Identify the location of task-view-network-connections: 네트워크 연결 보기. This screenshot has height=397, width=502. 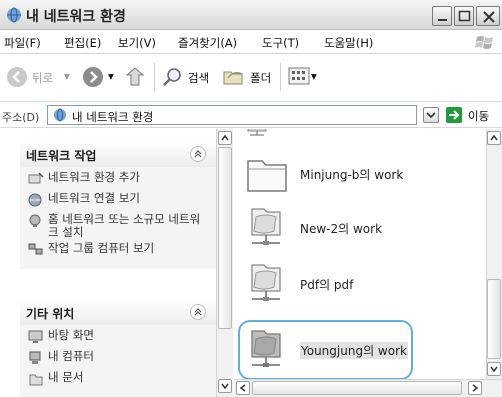
(118, 201).